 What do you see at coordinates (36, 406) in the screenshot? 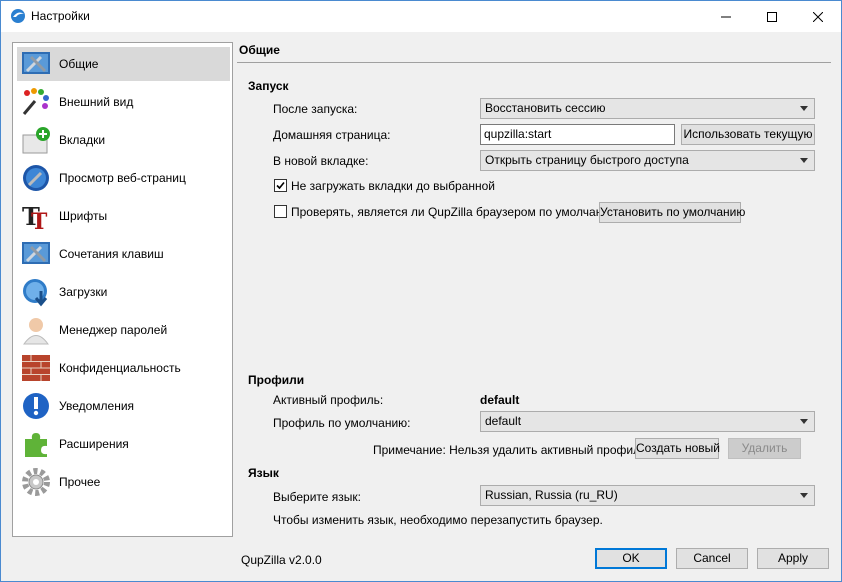
I see `notifications-icon` at bounding box center [36, 406].